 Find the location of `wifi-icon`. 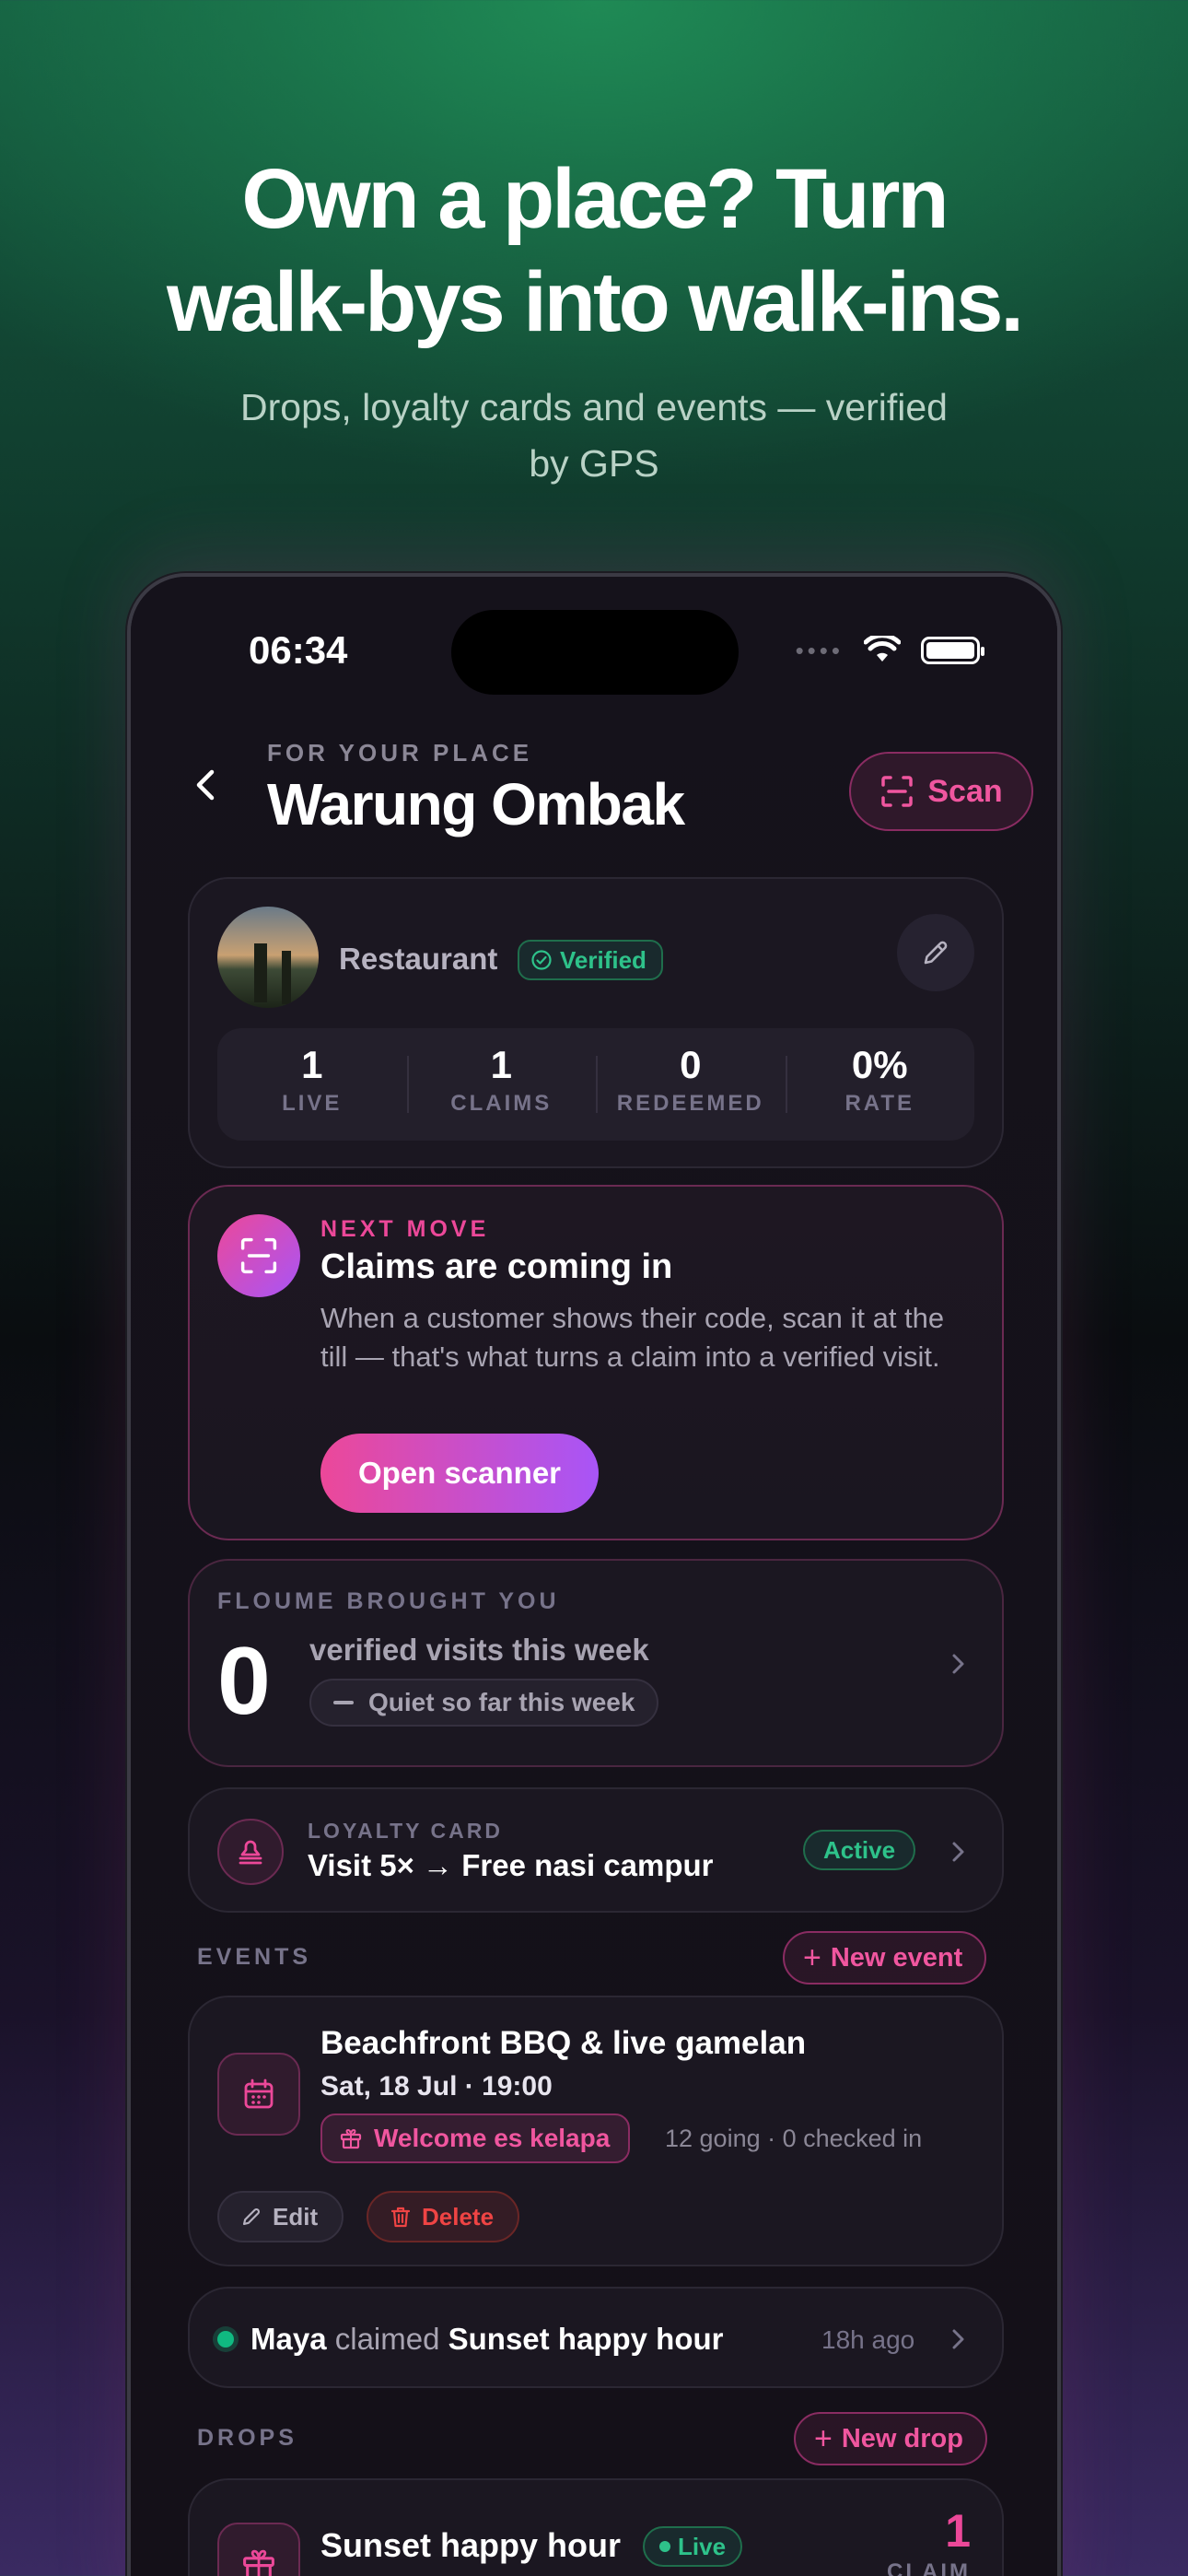

wifi-icon is located at coordinates (882, 649).